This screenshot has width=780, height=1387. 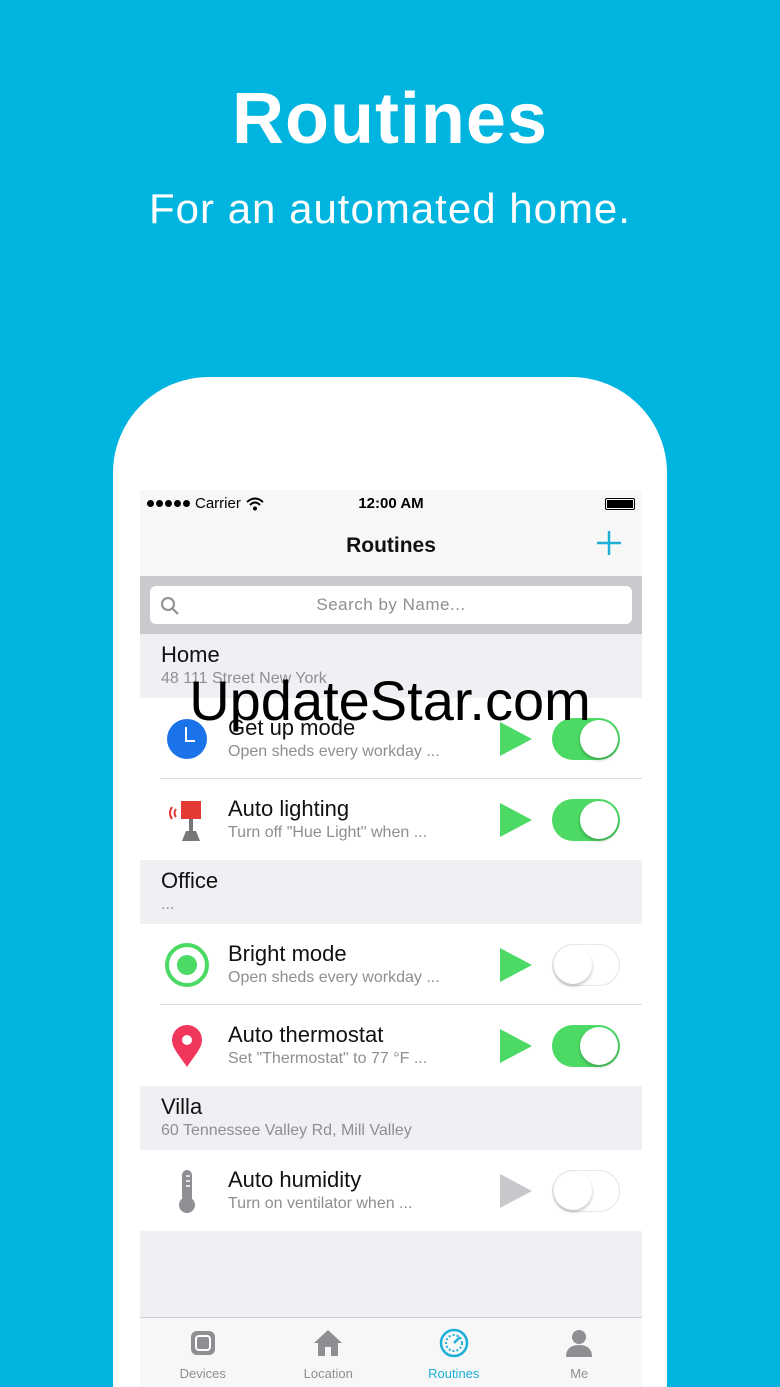 I want to click on location-pin-icon, so click(x=187, y=1046).